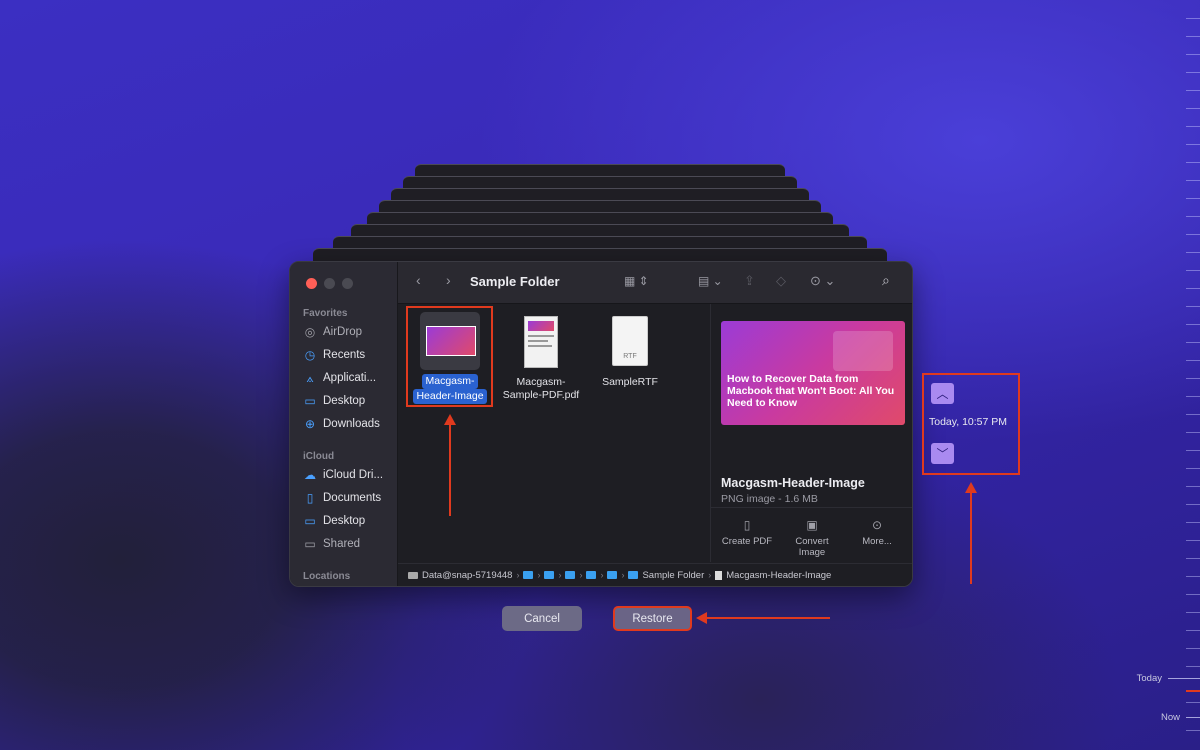 The image size is (1200, 750). I want to click on file-item-sample-pdf: Macgasm- Sample-PDF.pdf, so click(541, 359).